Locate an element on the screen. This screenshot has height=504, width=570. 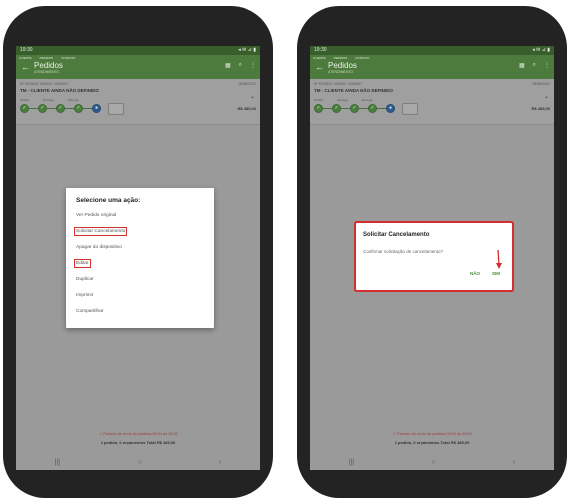
menu-item-editar: Editar is located at coordinates (82, 263).